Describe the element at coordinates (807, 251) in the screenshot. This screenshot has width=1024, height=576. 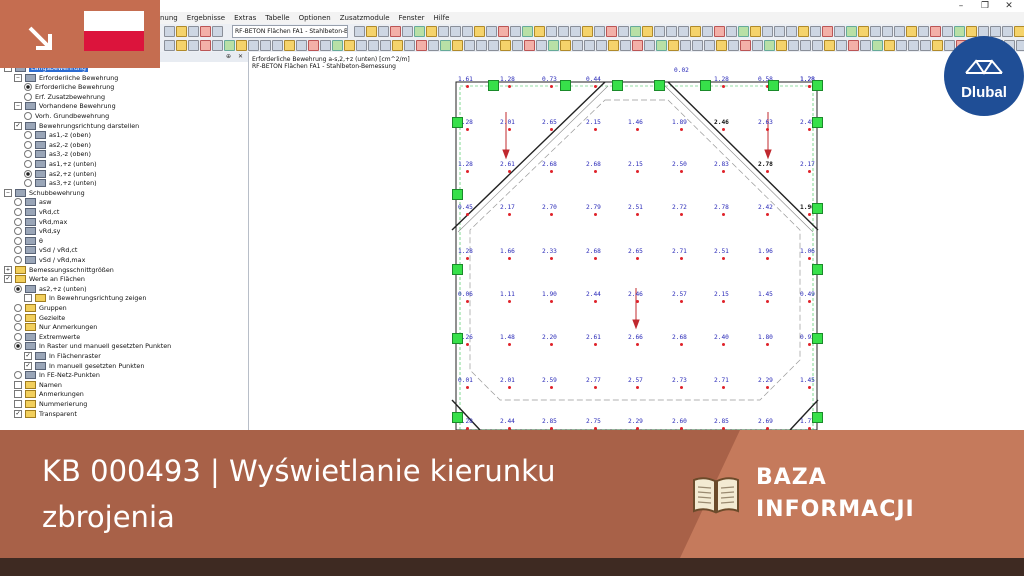
I see `result-value: 1.06` at that location.